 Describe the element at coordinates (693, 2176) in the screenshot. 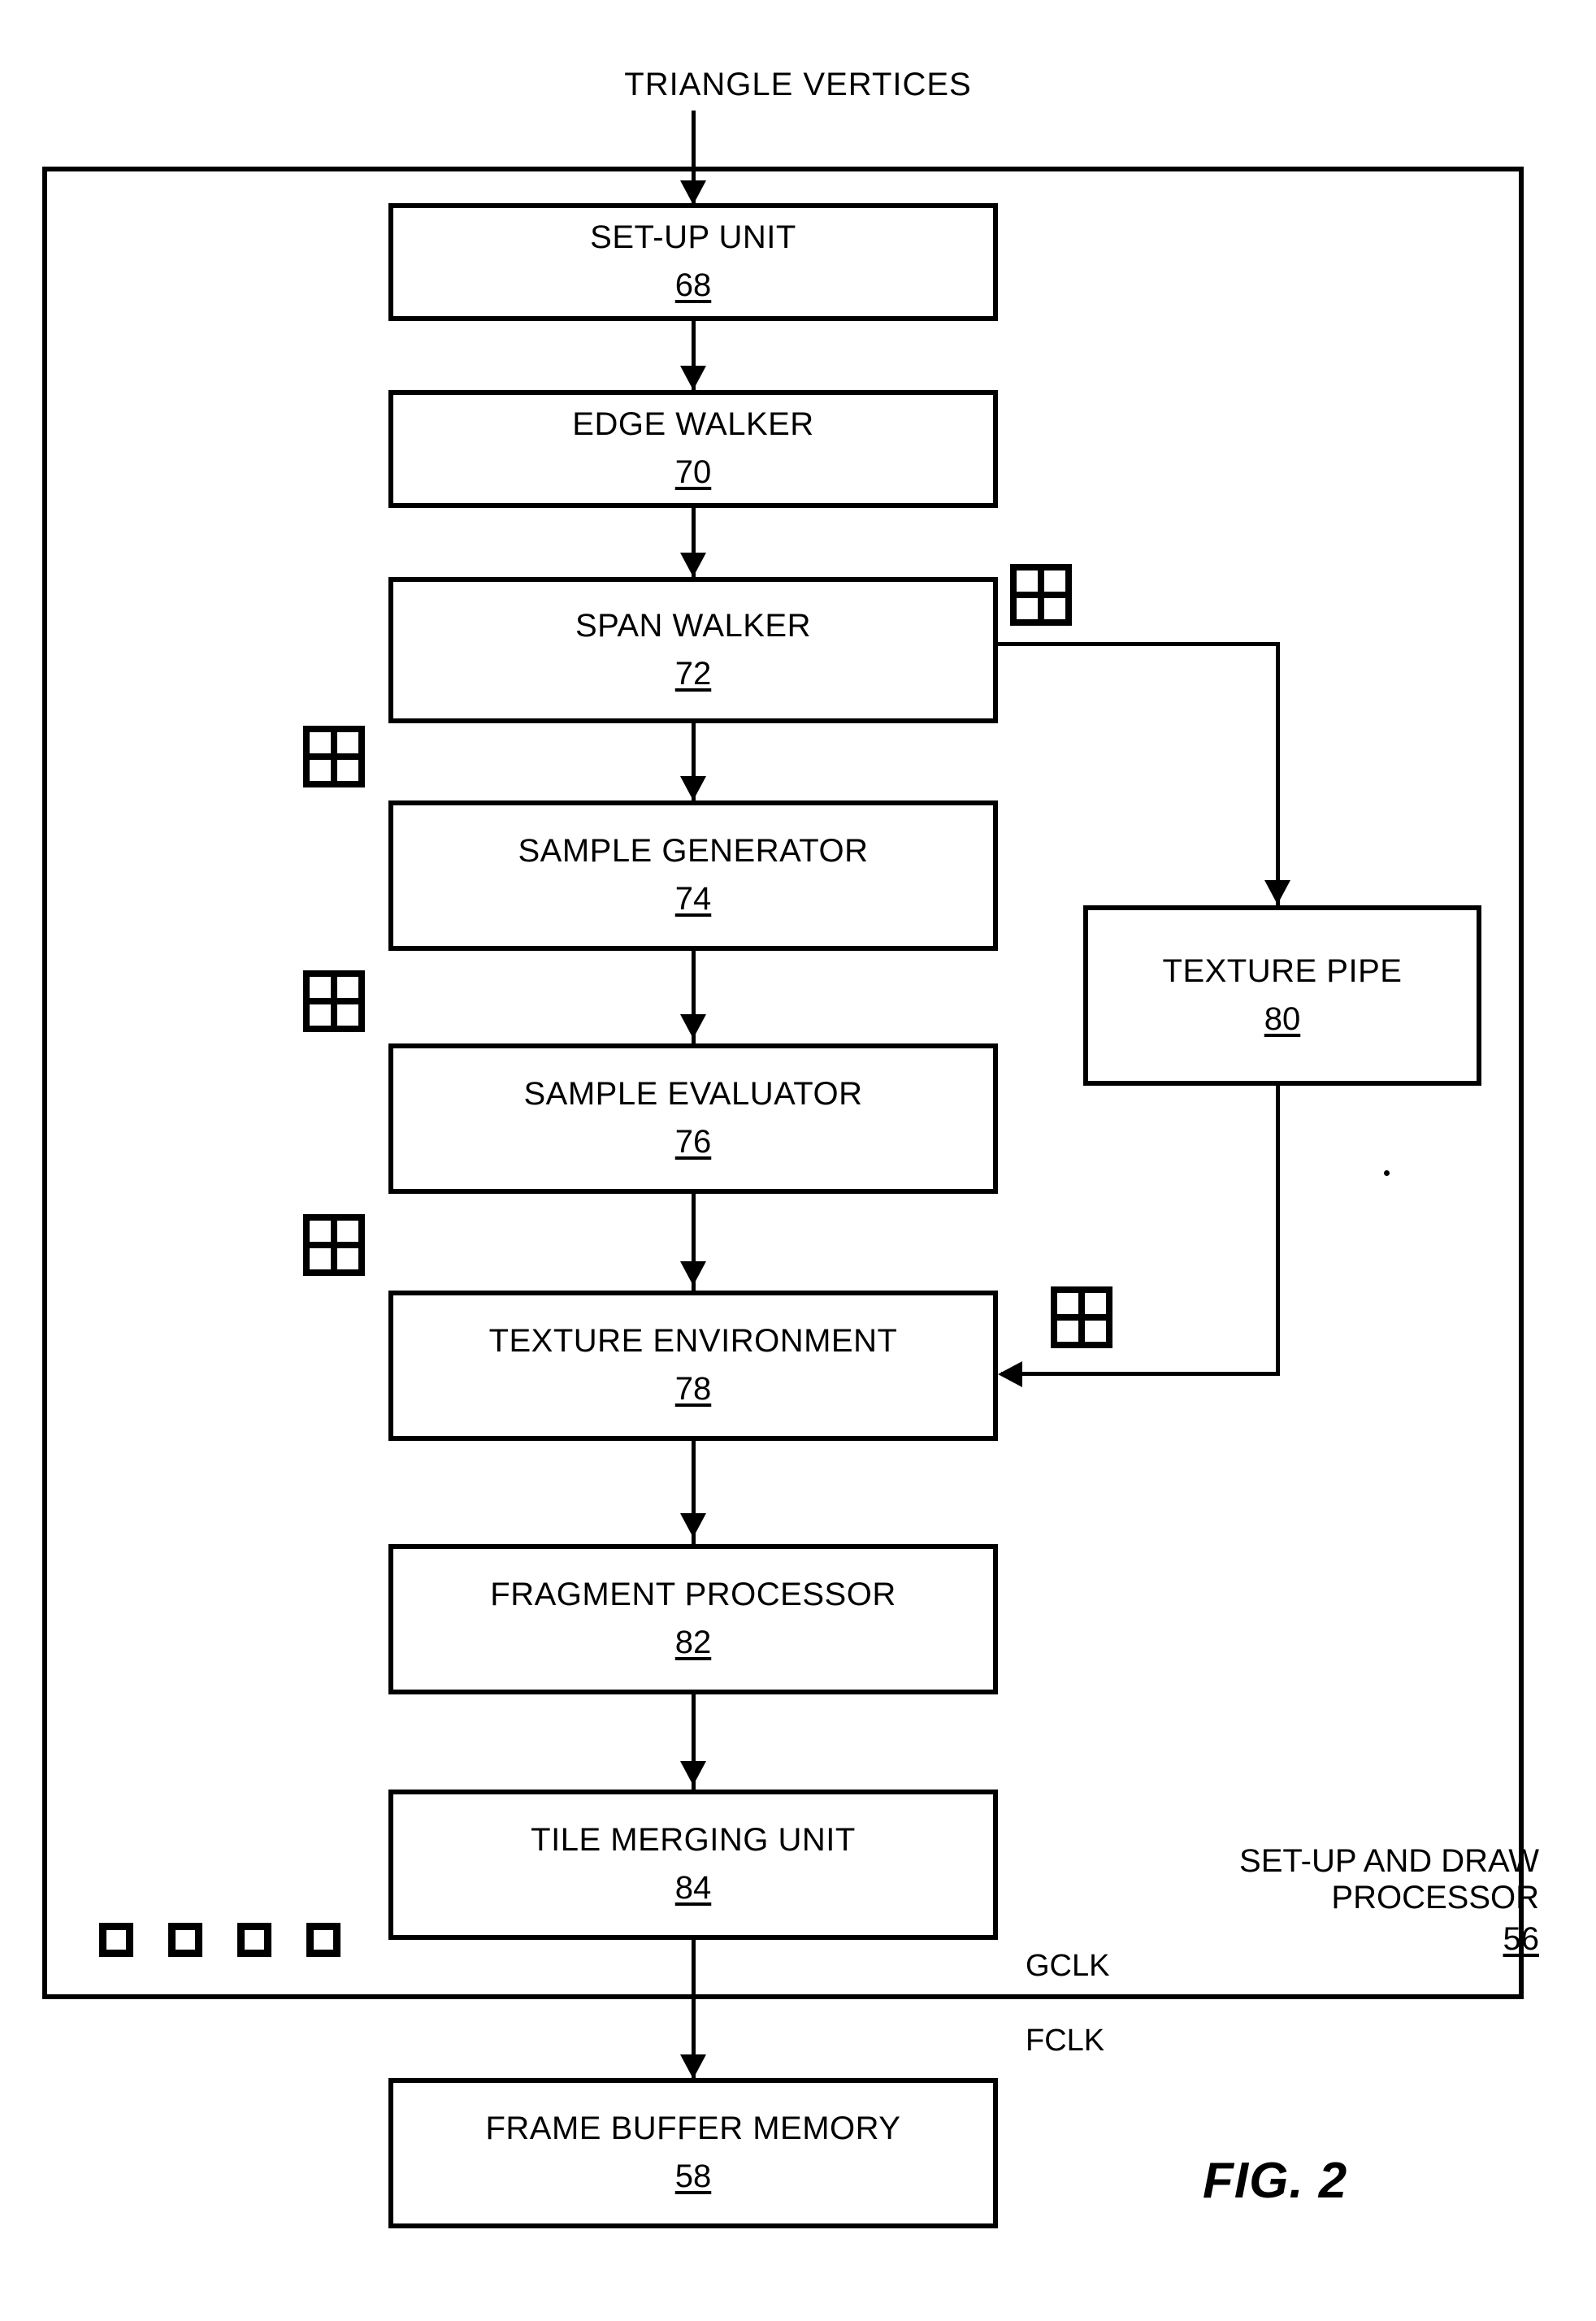

I see `block-ref-number: 58` at that location.